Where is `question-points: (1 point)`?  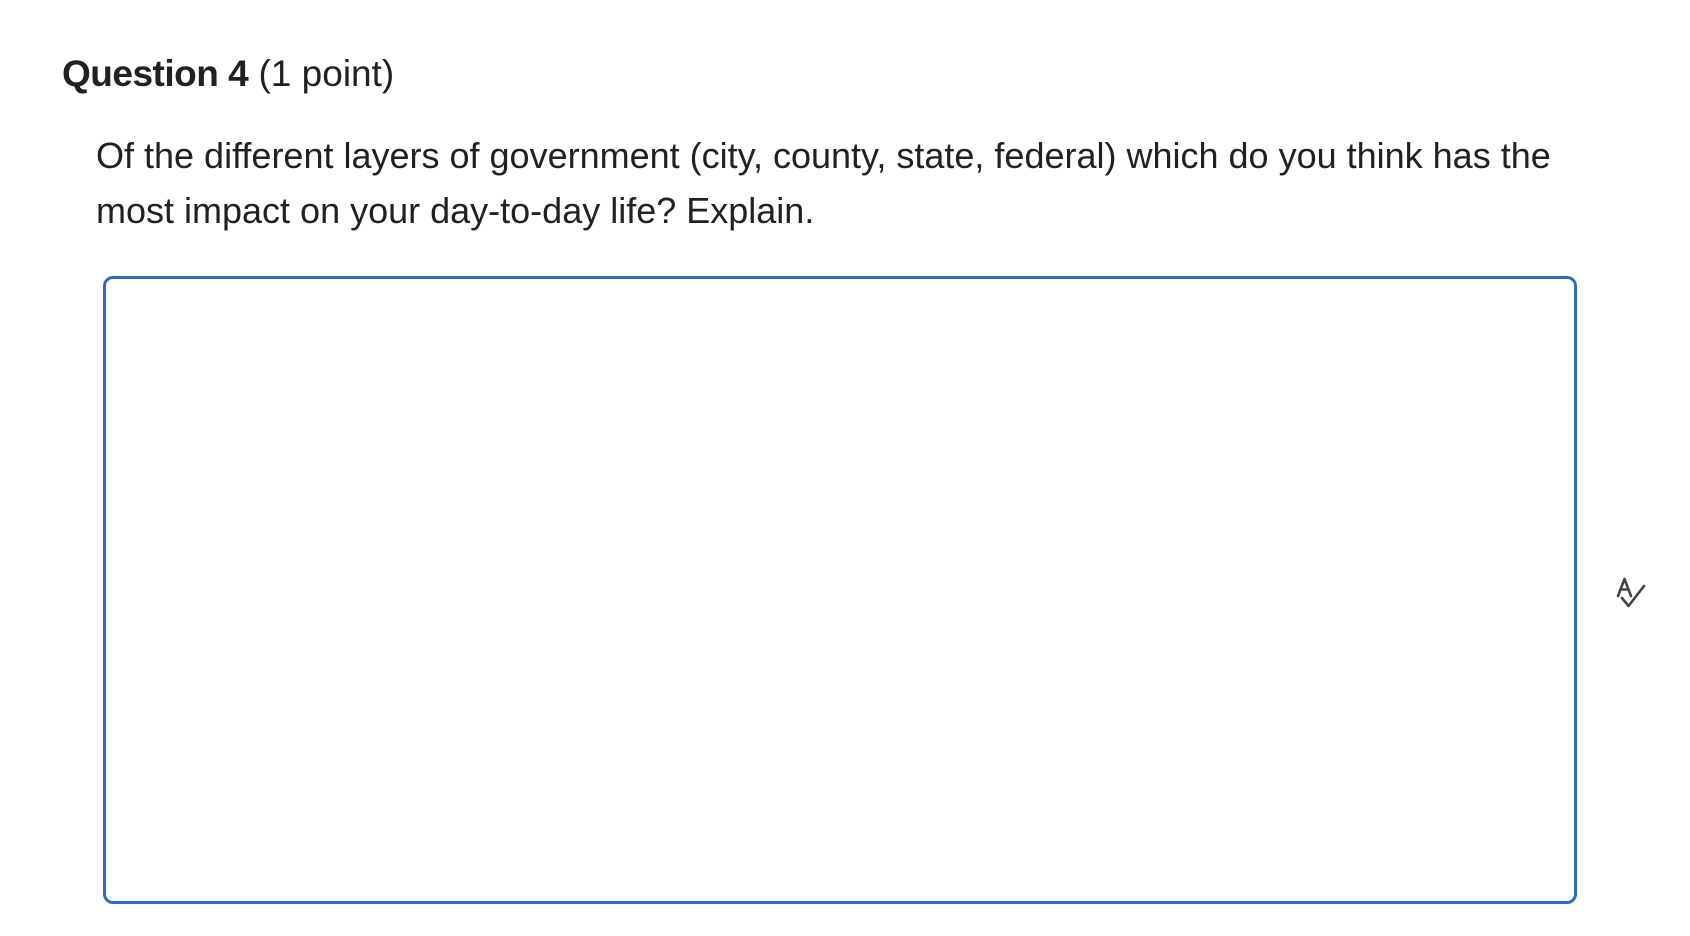 question-points: (1 point) is located at coordinates (326, 73).